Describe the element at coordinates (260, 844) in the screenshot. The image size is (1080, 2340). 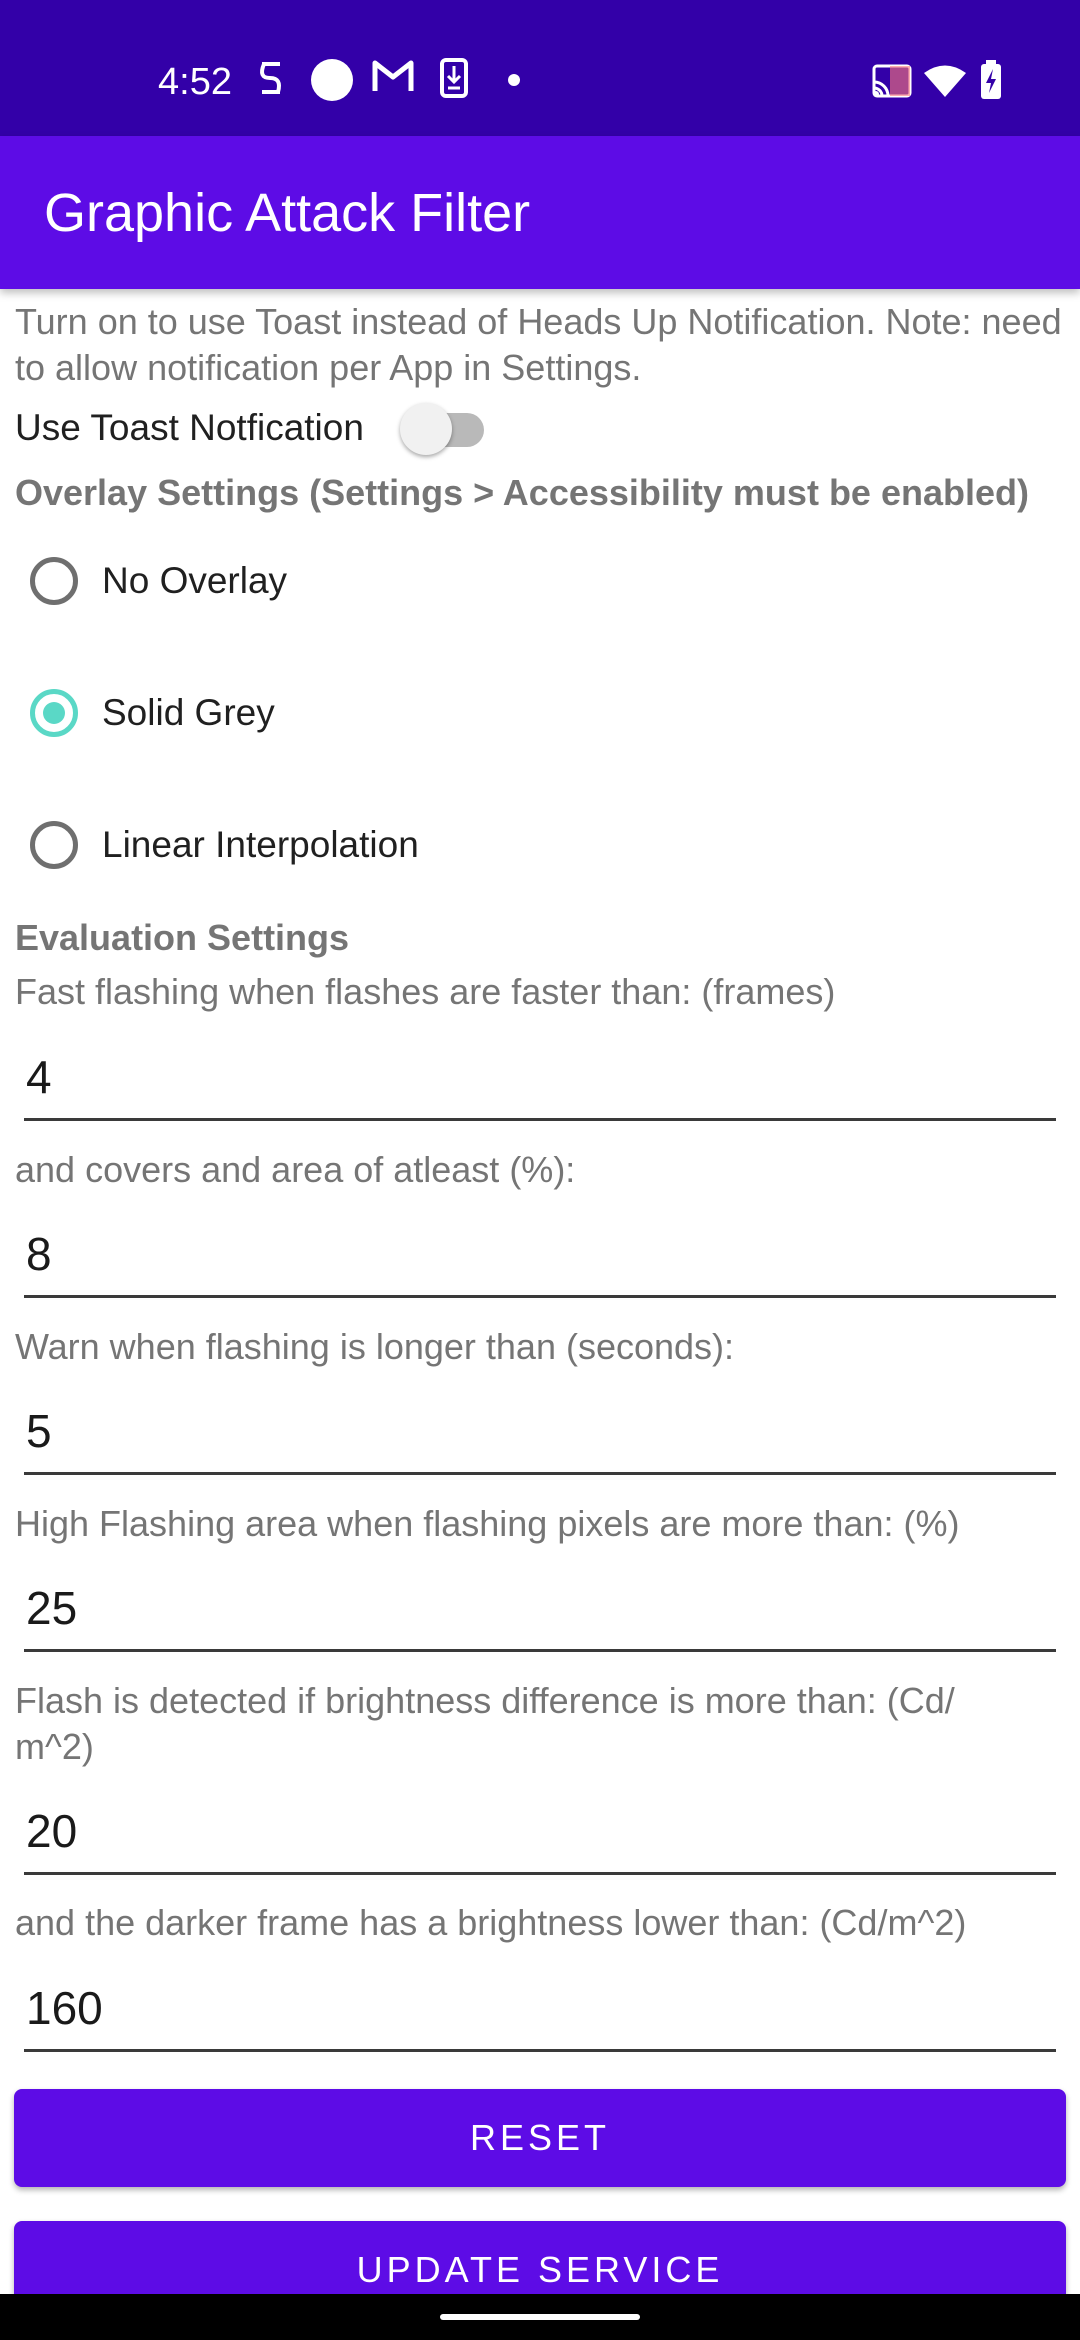
I see `radio-label: Linear Interpolation` at that location.